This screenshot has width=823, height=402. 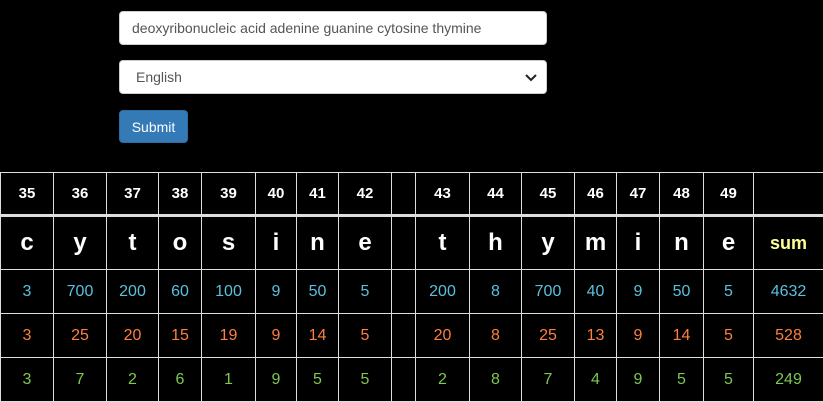 I want to click on phrase-input, so click(x=333, y=28).